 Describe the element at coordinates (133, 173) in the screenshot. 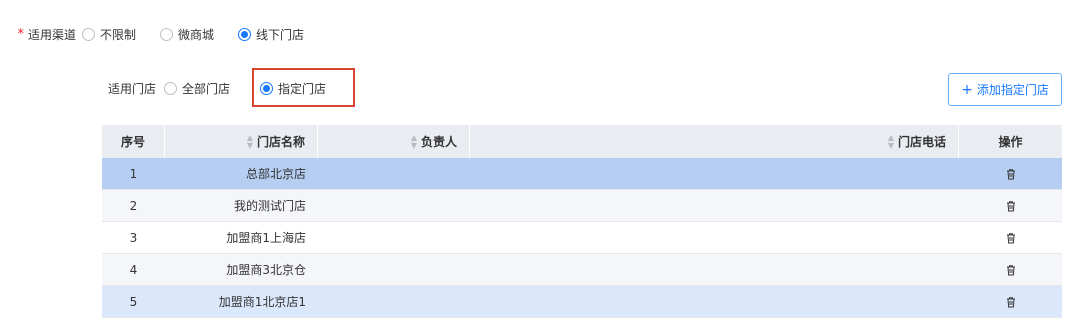

I see `cell-seq: 1` at that location.